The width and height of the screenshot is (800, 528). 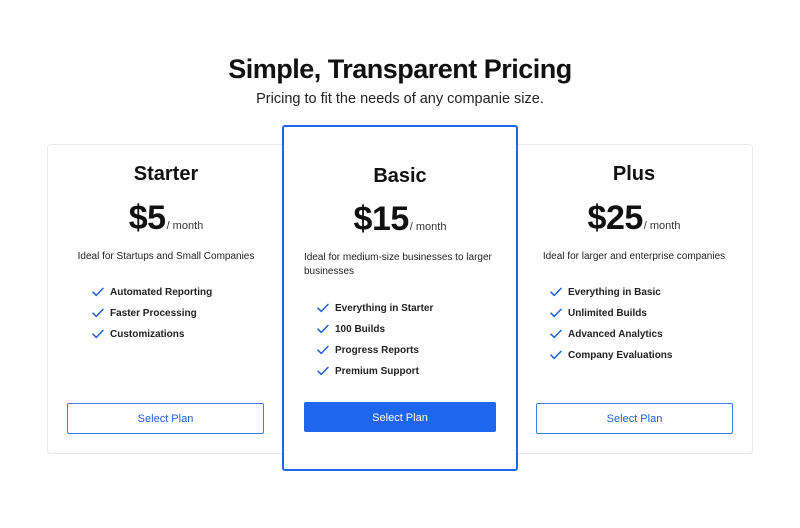 I want to click on feature-label: Progress Reports, so click(x=377, y=350).